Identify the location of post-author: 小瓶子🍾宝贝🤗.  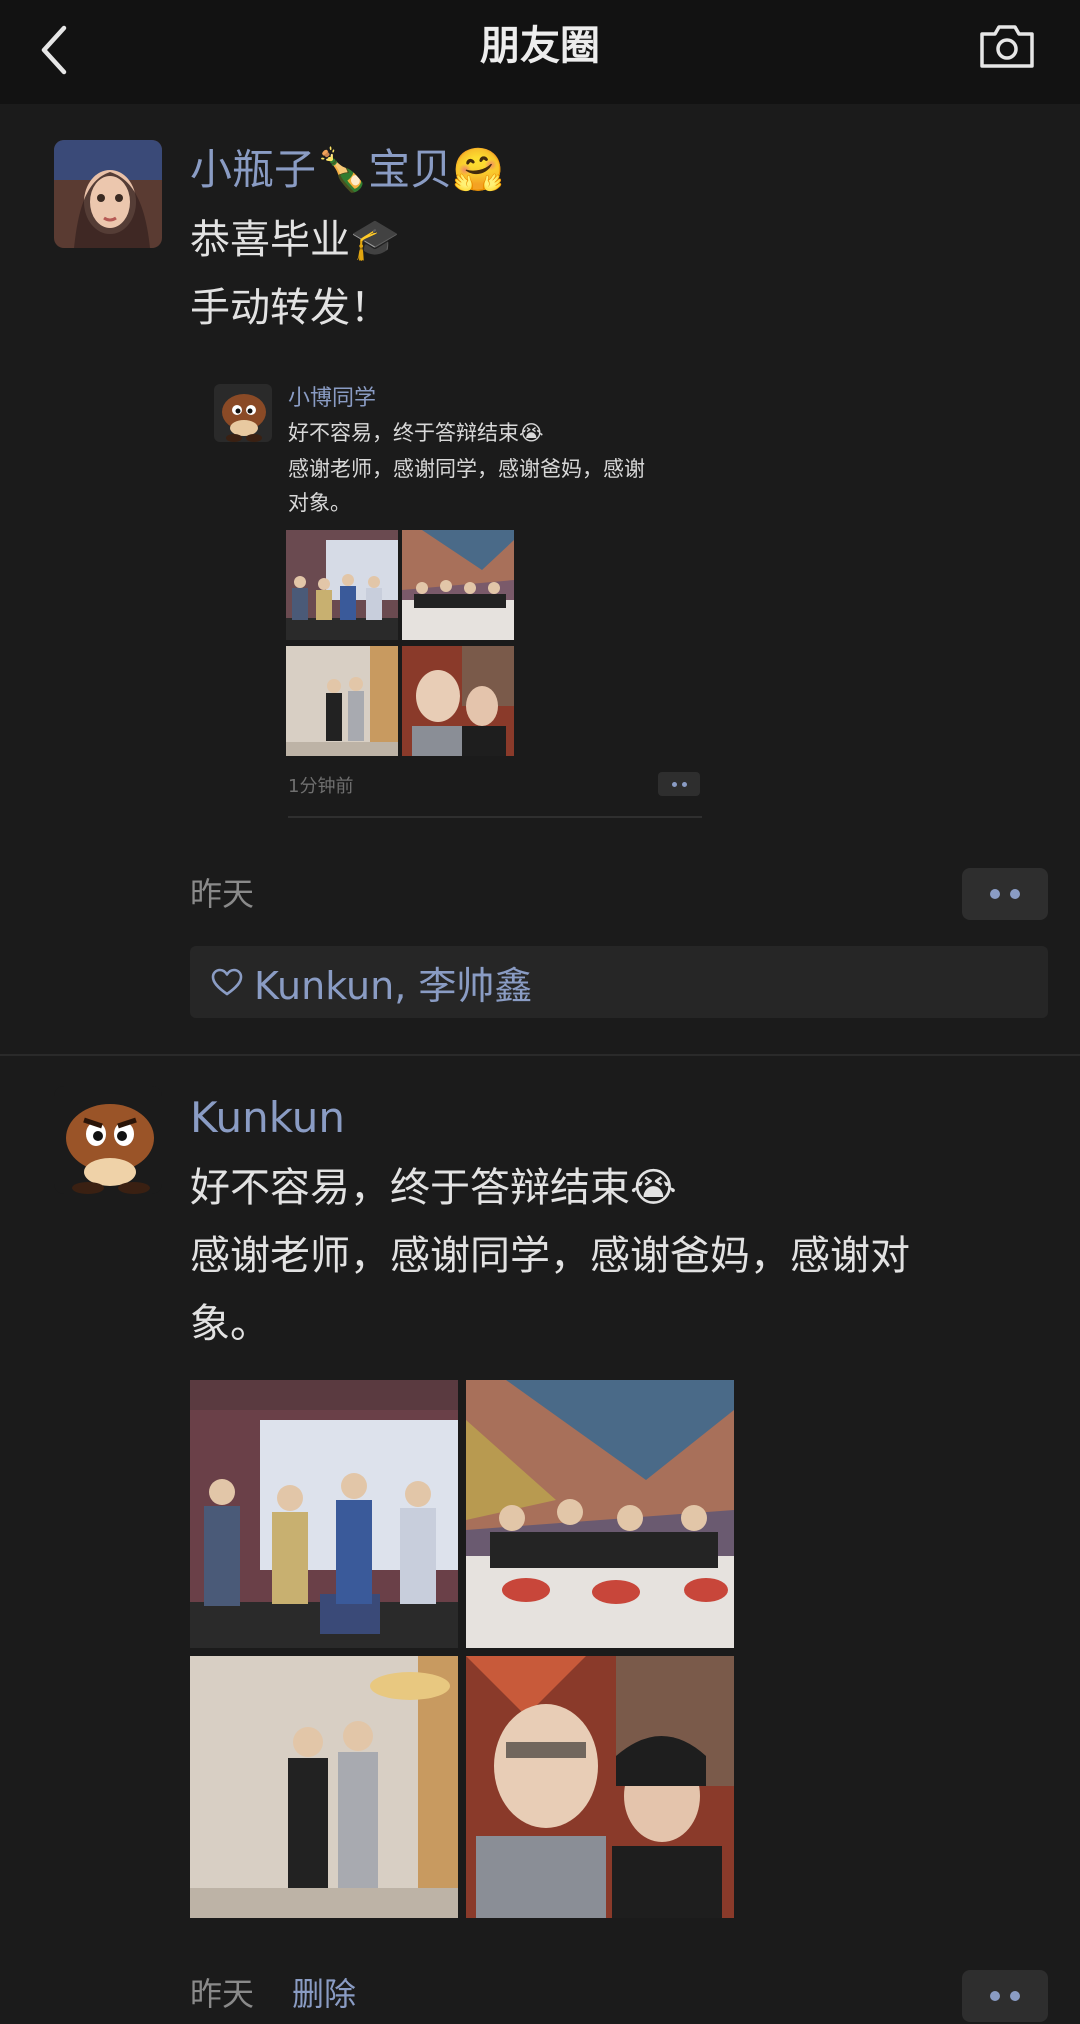
(347, 170).